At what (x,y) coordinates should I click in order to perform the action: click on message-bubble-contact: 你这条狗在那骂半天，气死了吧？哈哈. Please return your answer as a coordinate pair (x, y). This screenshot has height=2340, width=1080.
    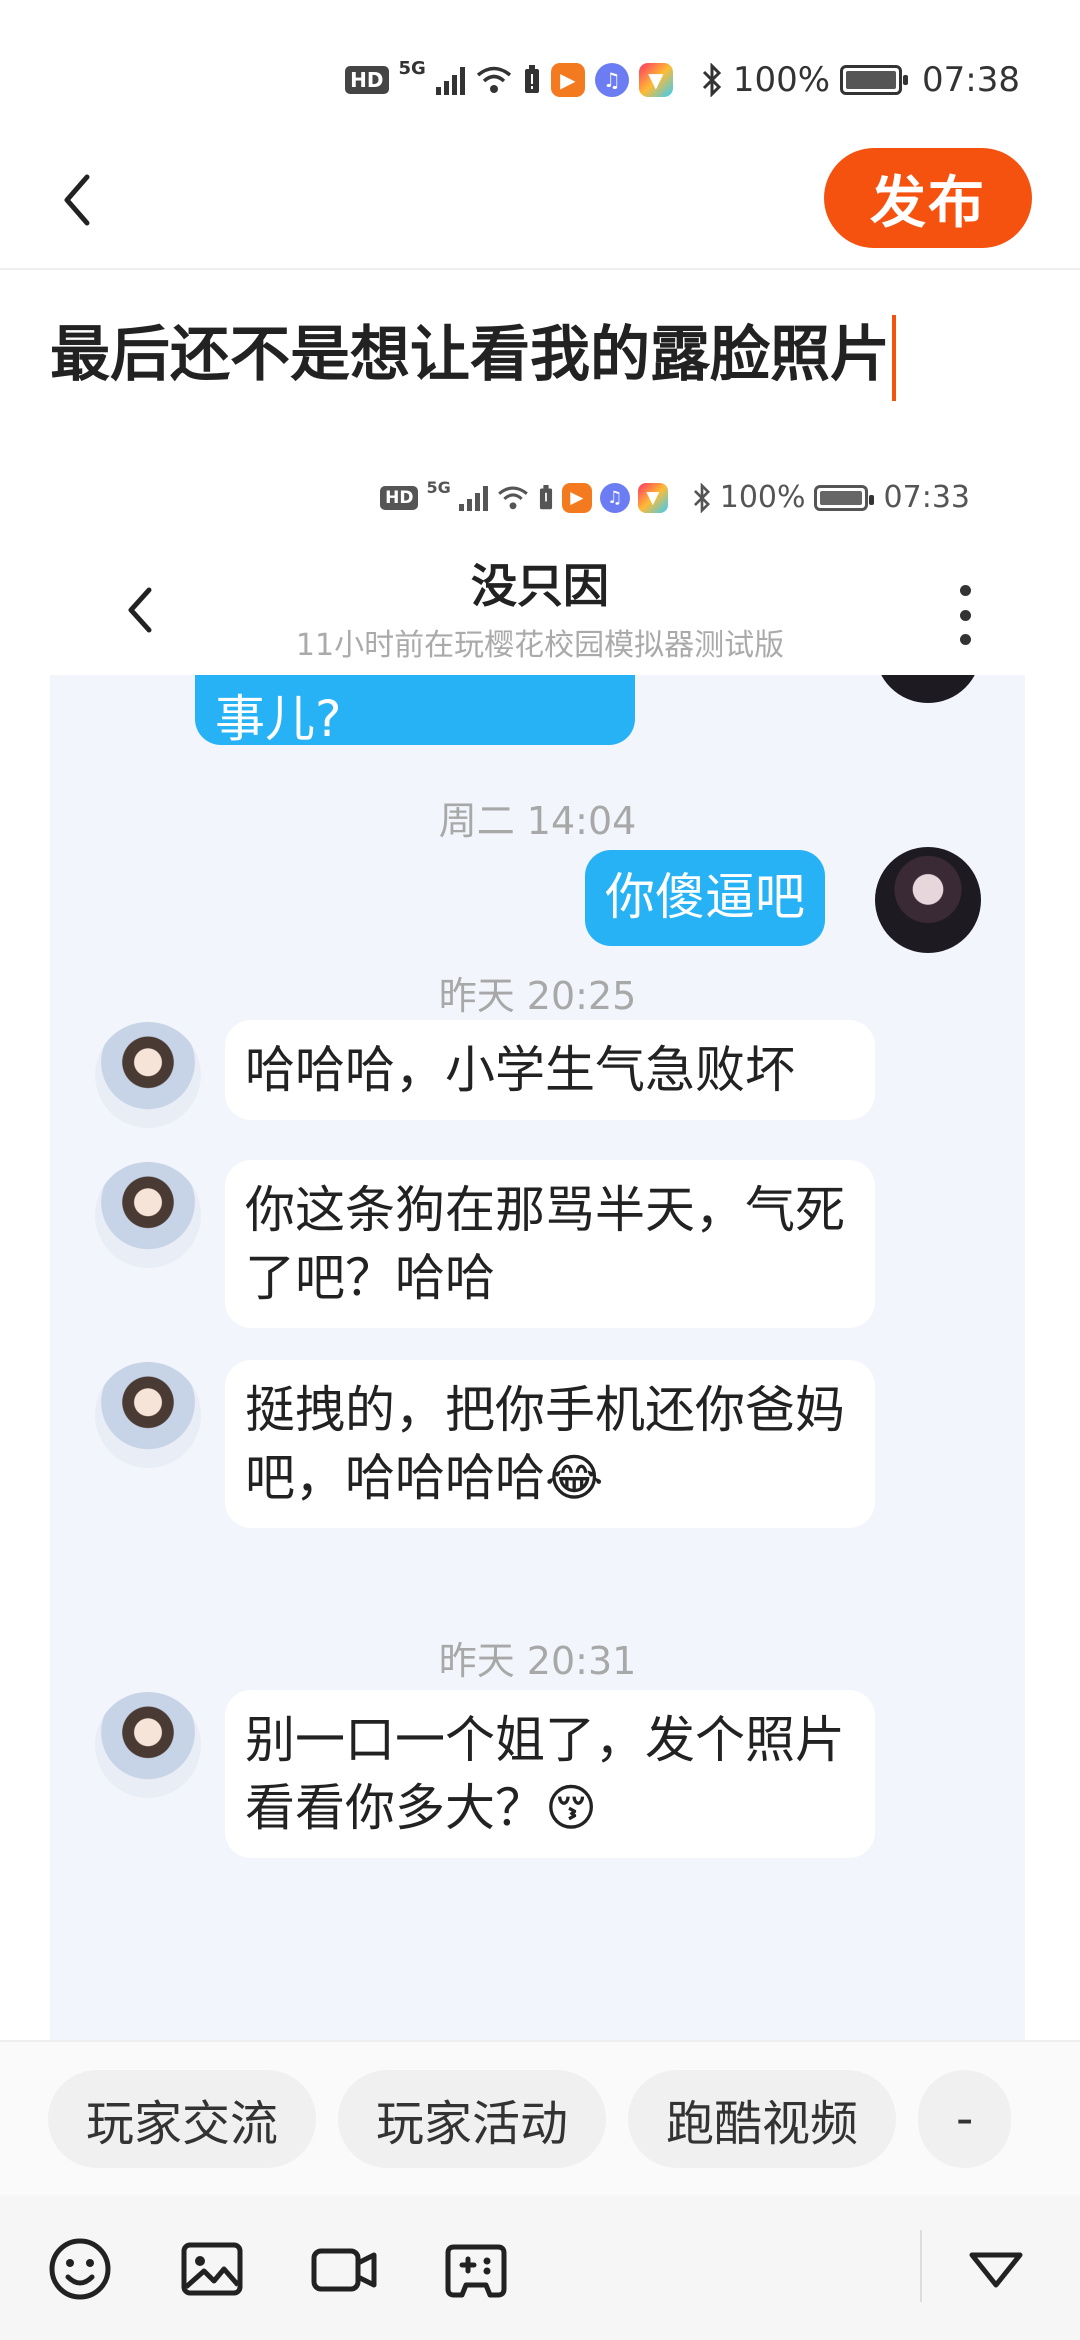
    Looking at the image, I should click on (550, 1244).